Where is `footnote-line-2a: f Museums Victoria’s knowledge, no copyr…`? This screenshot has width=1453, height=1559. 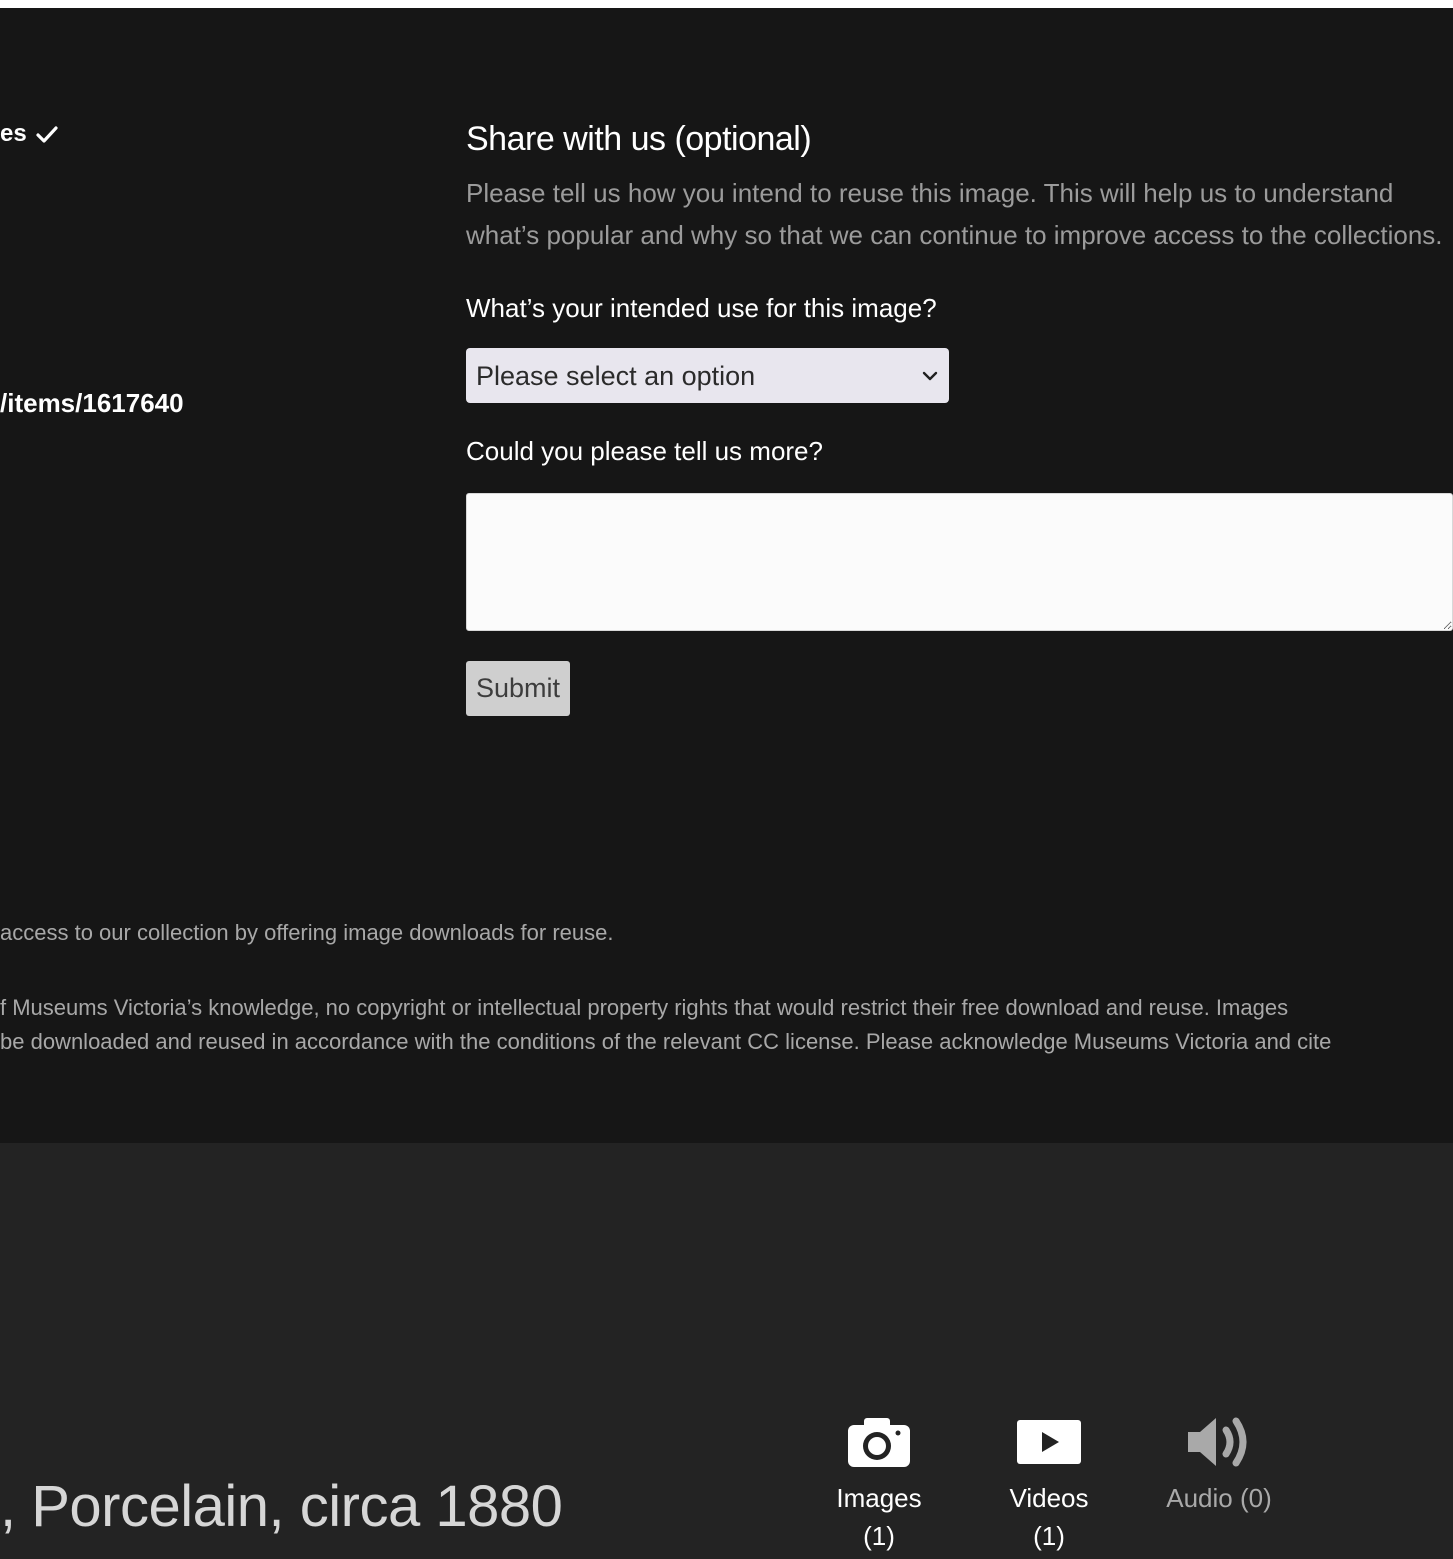 footnote-line-2a: f Museums Victoria’s knowledge, no copyr… is located at coordinates (644, 1007).